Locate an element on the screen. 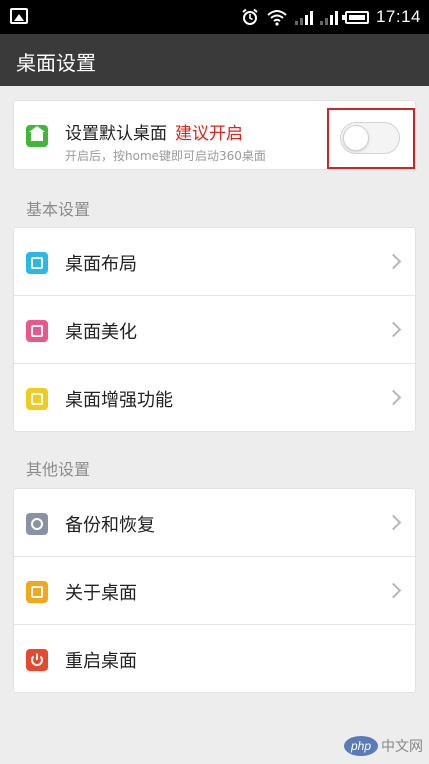 The width and height of the screenshot is (429, 764). status-bar: 17:14 is located at coordinates (214, 17).